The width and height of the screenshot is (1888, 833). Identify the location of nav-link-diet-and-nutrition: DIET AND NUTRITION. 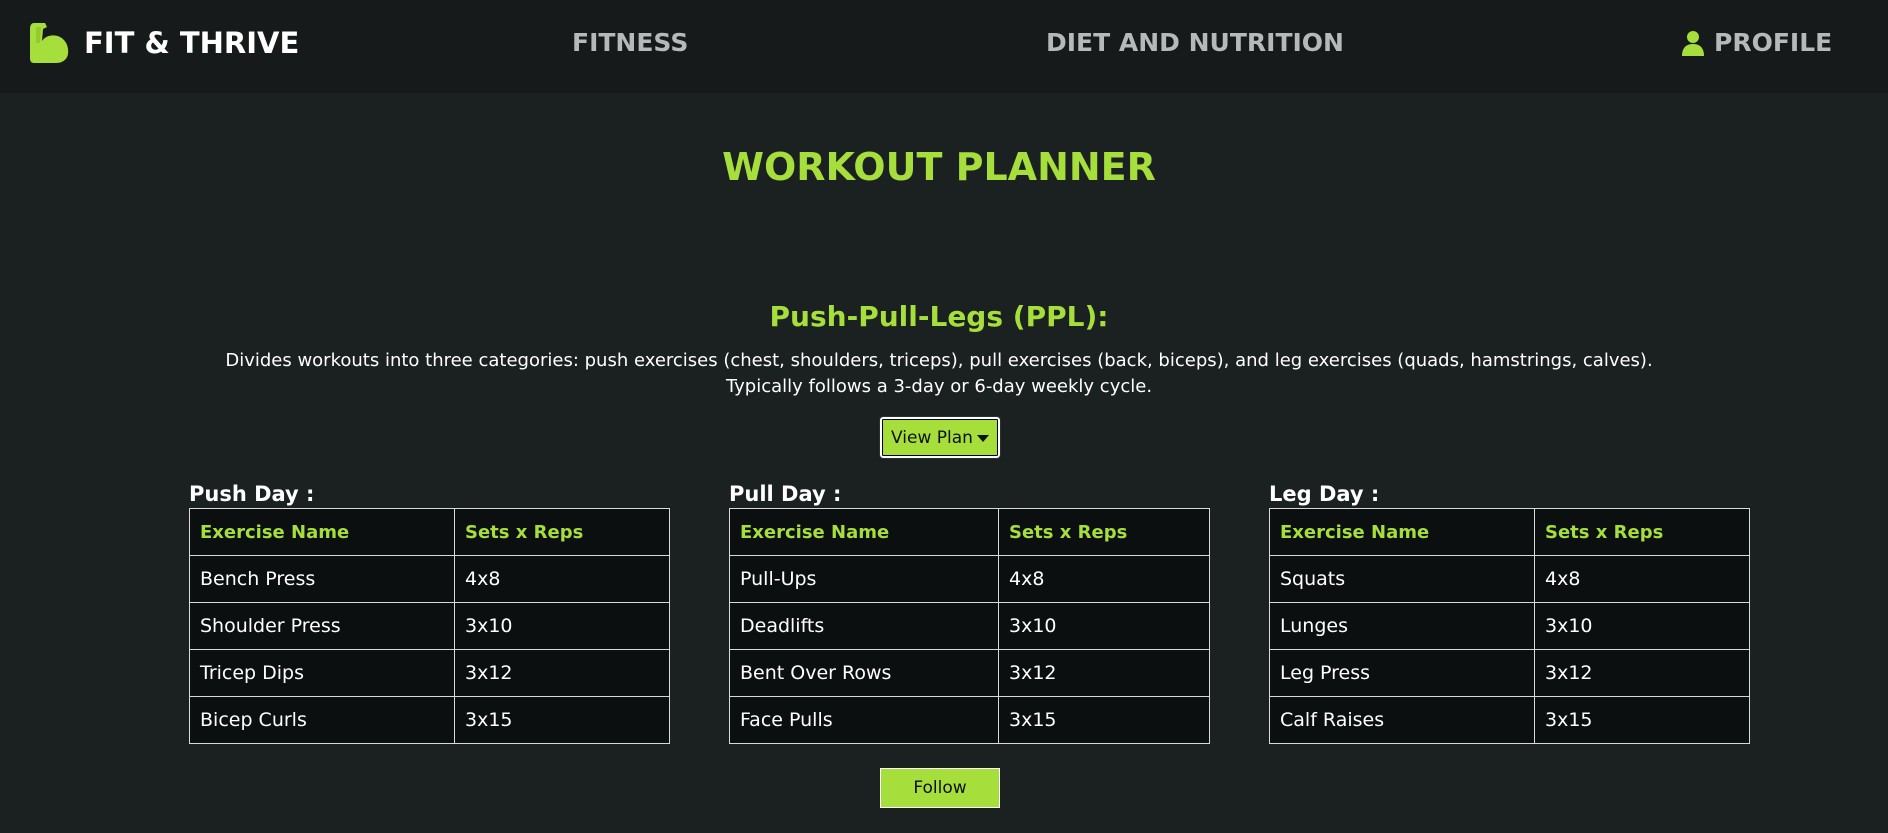
(1195, 42).